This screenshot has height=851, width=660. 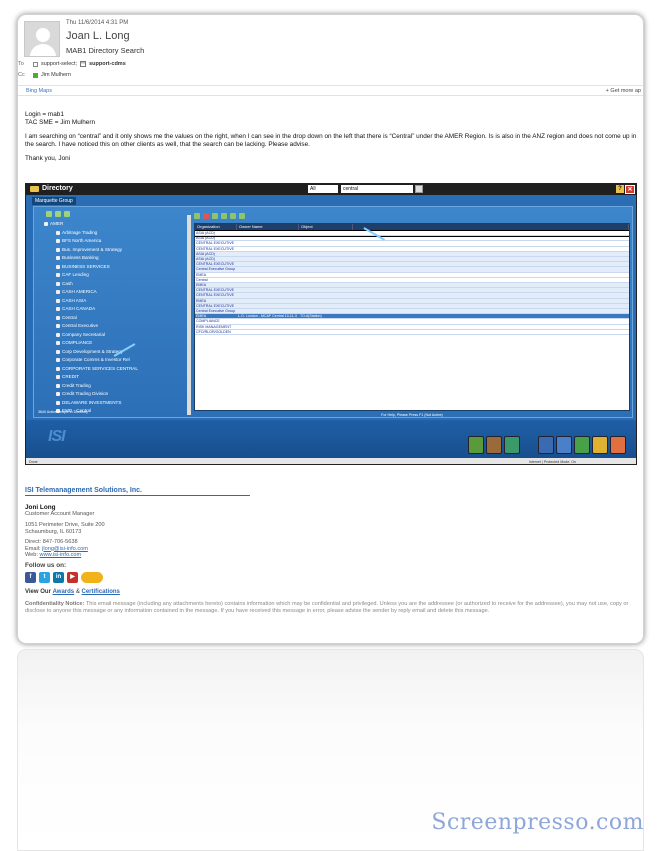 I want to click on badge-icon, so click(x=92, y=577).